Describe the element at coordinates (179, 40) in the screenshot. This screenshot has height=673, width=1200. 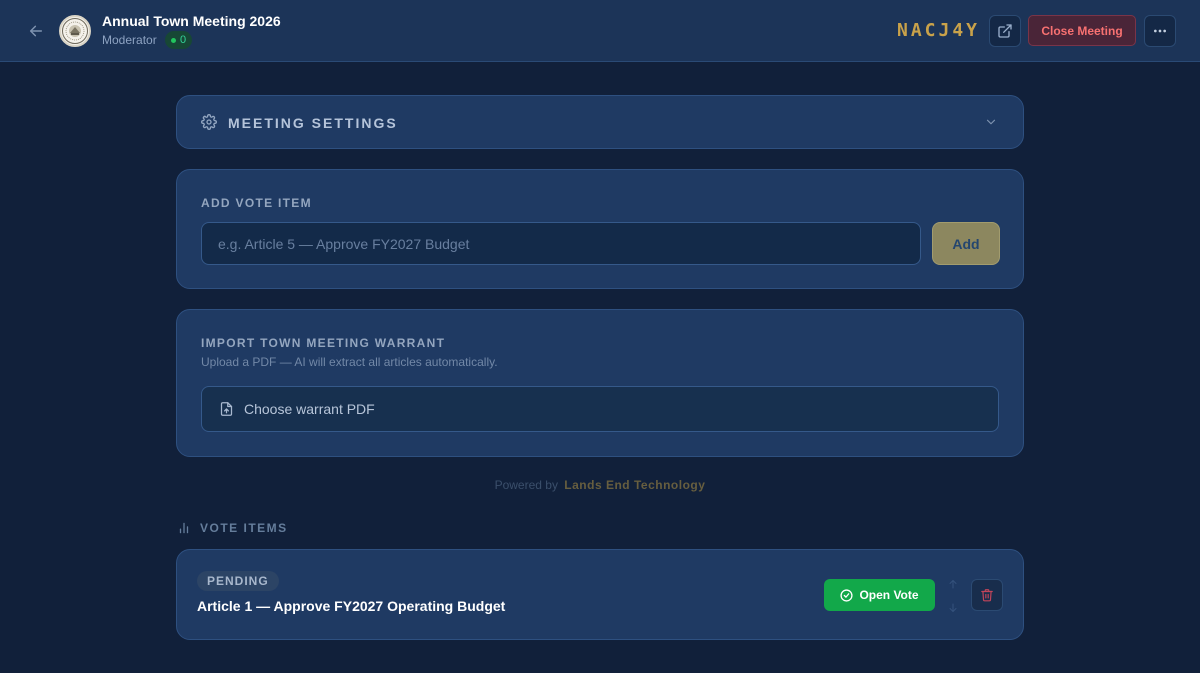
I see `participant-count-badge: 0` at that location.